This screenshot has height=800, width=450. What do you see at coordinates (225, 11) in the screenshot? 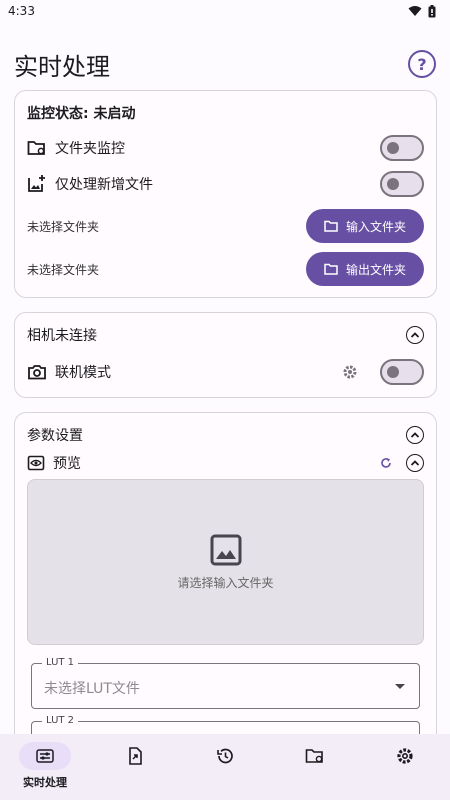
I see `status-bar: 4:33` at bounding box center [225, 11].